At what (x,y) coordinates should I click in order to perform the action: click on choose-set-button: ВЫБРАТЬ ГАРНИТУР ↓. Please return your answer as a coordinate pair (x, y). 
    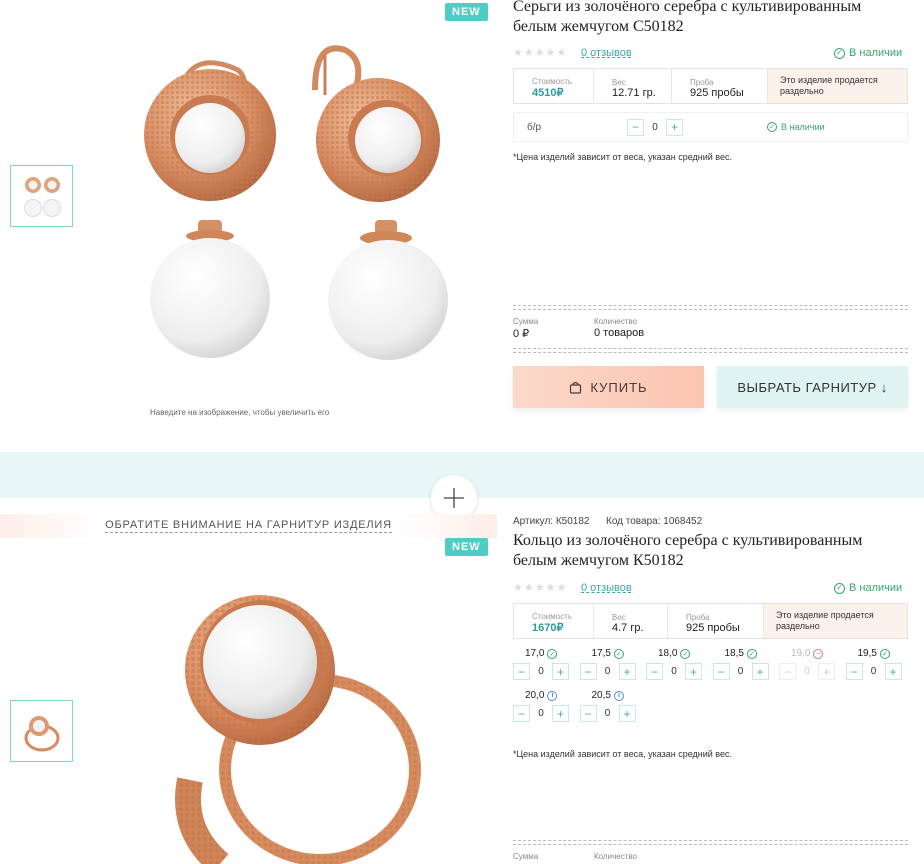
    Looking at the image, I should click on (812, 387).